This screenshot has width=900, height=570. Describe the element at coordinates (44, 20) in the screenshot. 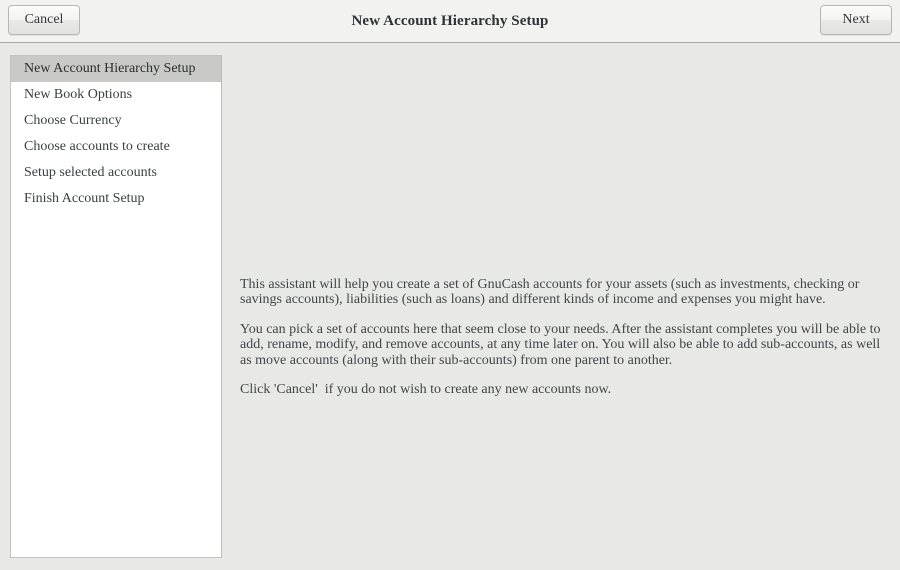

I see `cancel-button: Cancel` at that location.